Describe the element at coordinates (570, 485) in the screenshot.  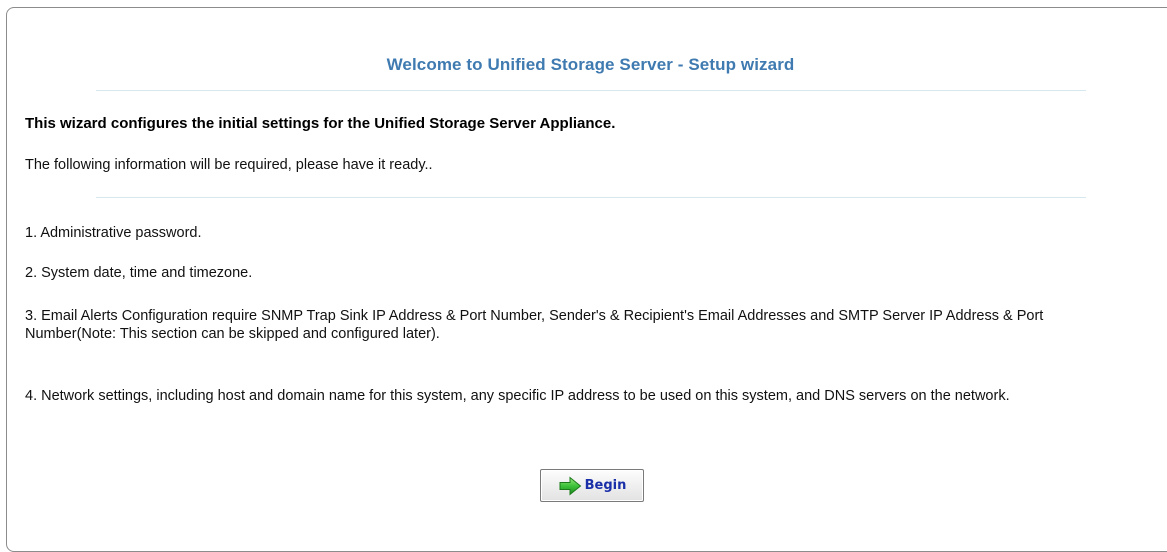
I see `green-arrow-right-icon` at that location.